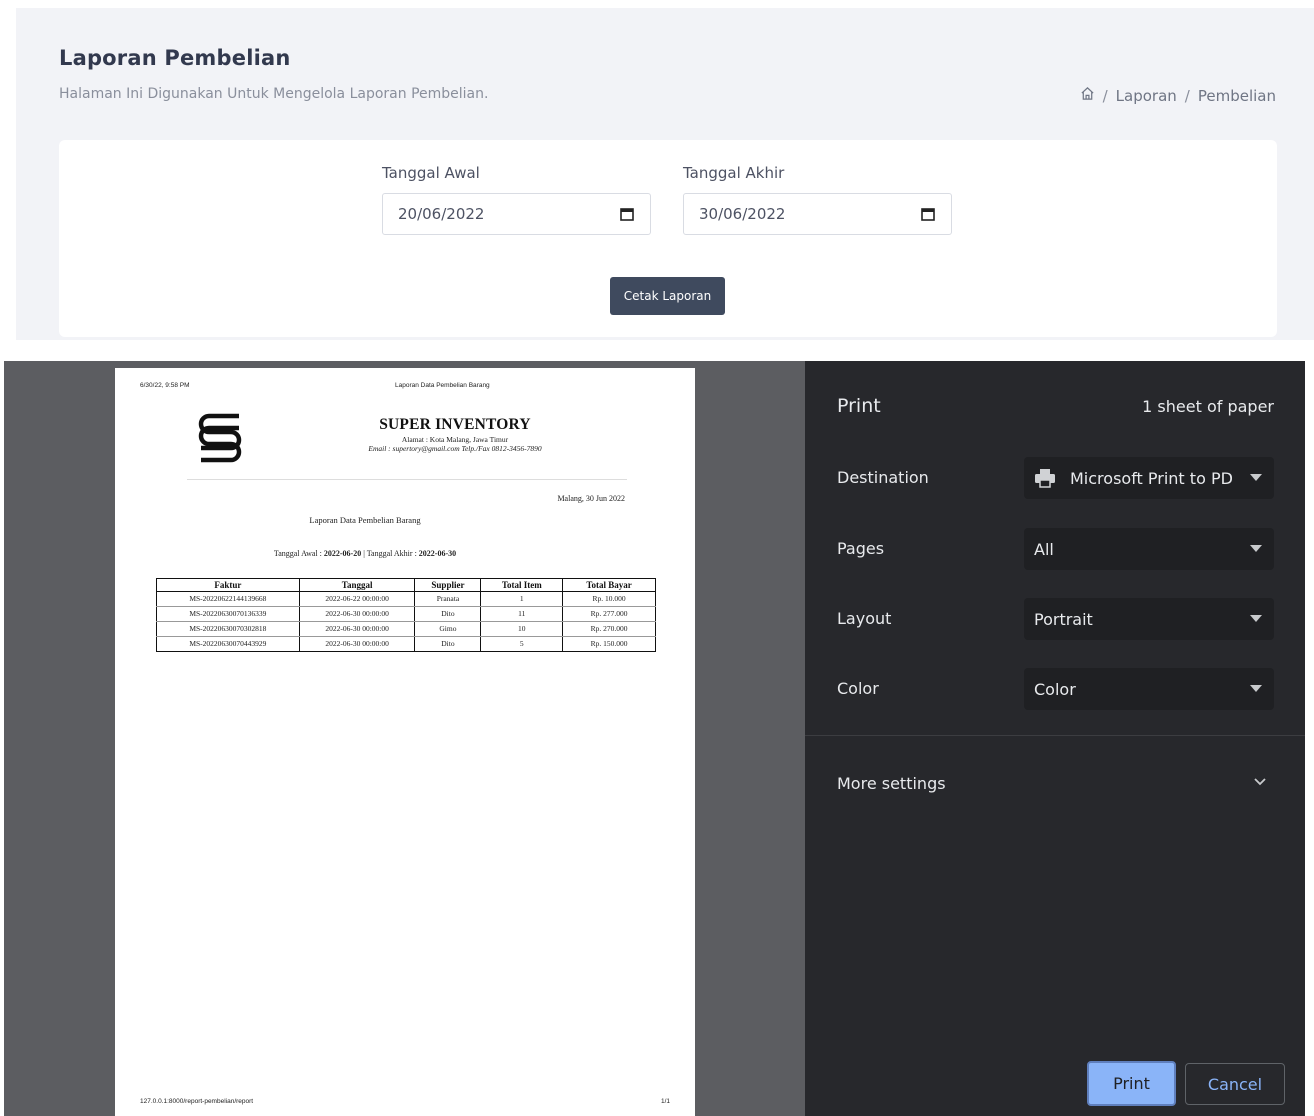 Image resolution: width=1314 pixels, height=1116 pixels. Describe the element at coordinates (228, 599) in the screenshot. I see `table-cell: MS-20220622144139668` at that location.